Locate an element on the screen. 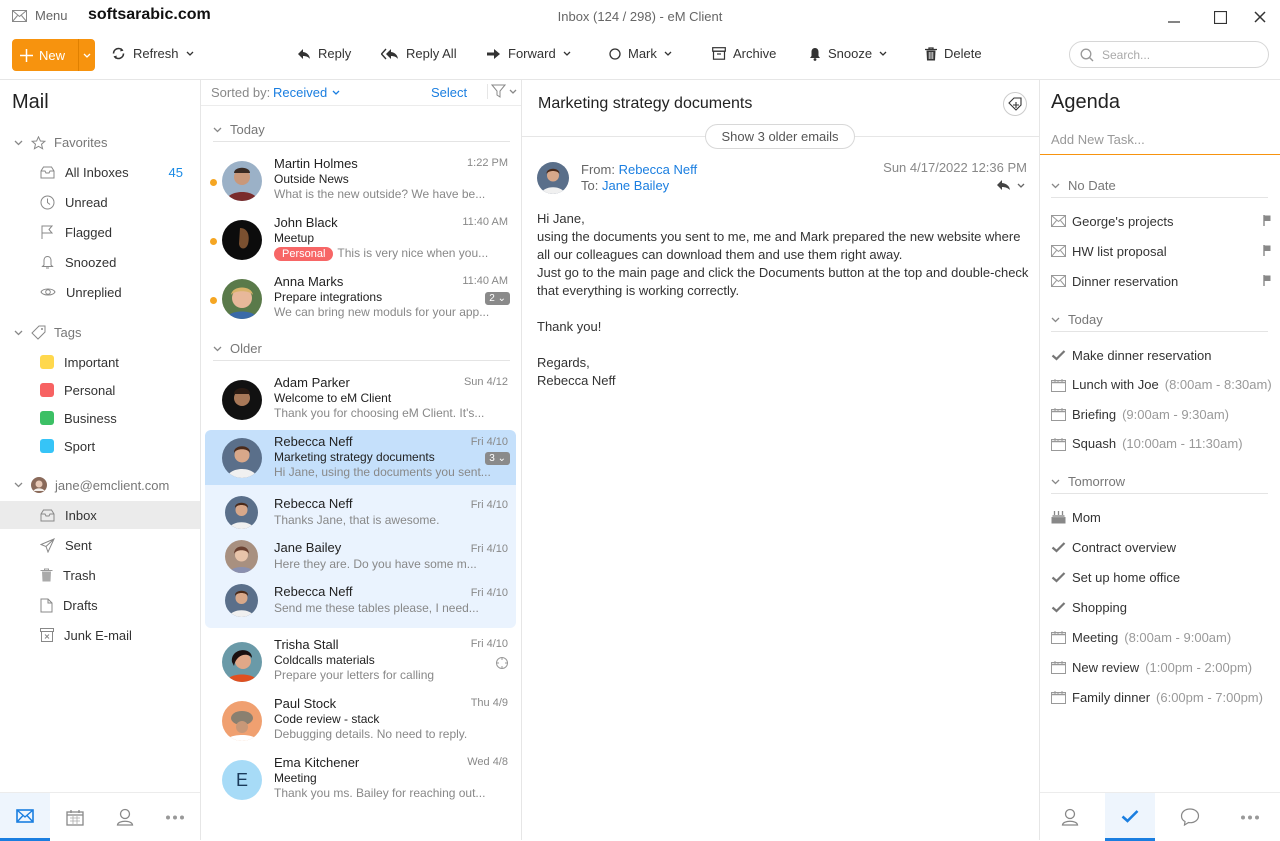 Image resolution: width=1280 pixels, height=841 pixels. message-time: 11:40 AM is located at coordinates (485, 222).